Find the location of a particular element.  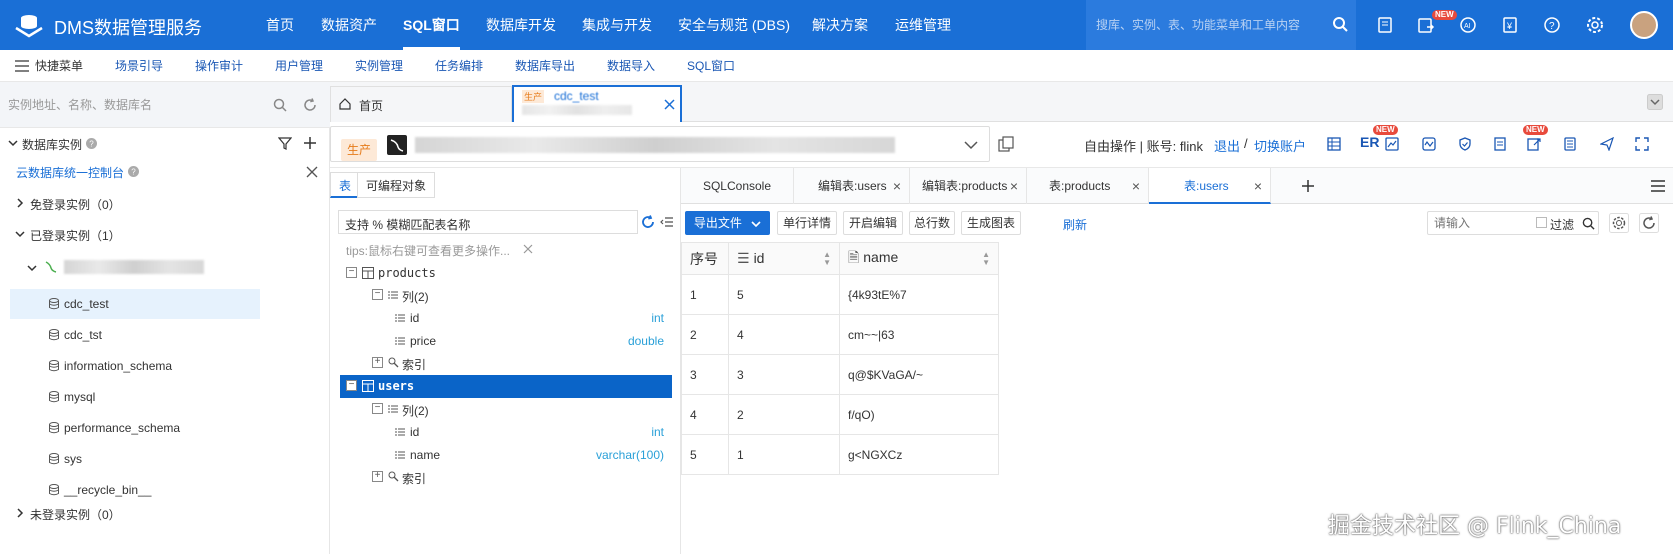

cell: q@$KVaGA/~ is located at coordinates (919, 374).